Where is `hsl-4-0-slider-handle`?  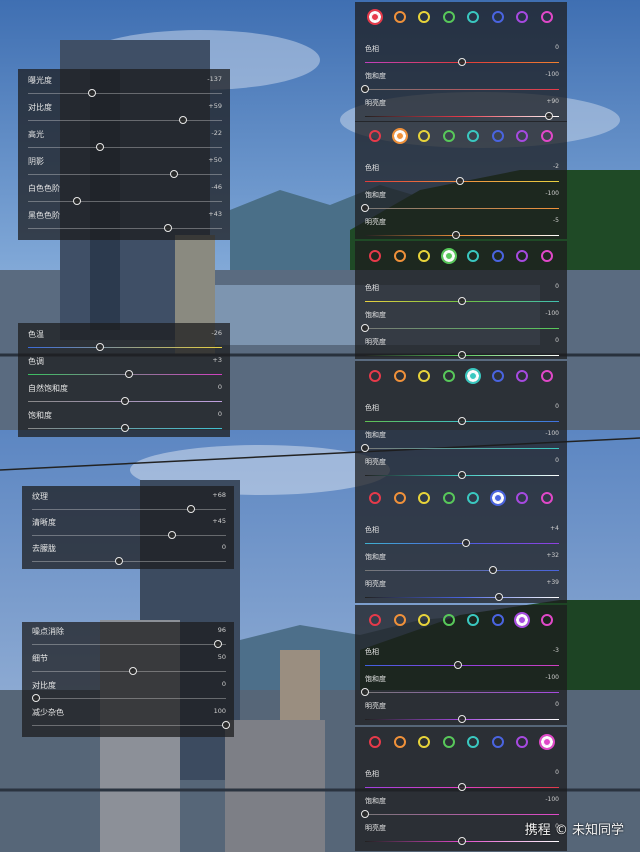 hsl-4-0-slider-handle is located at coordinates (465, 543).